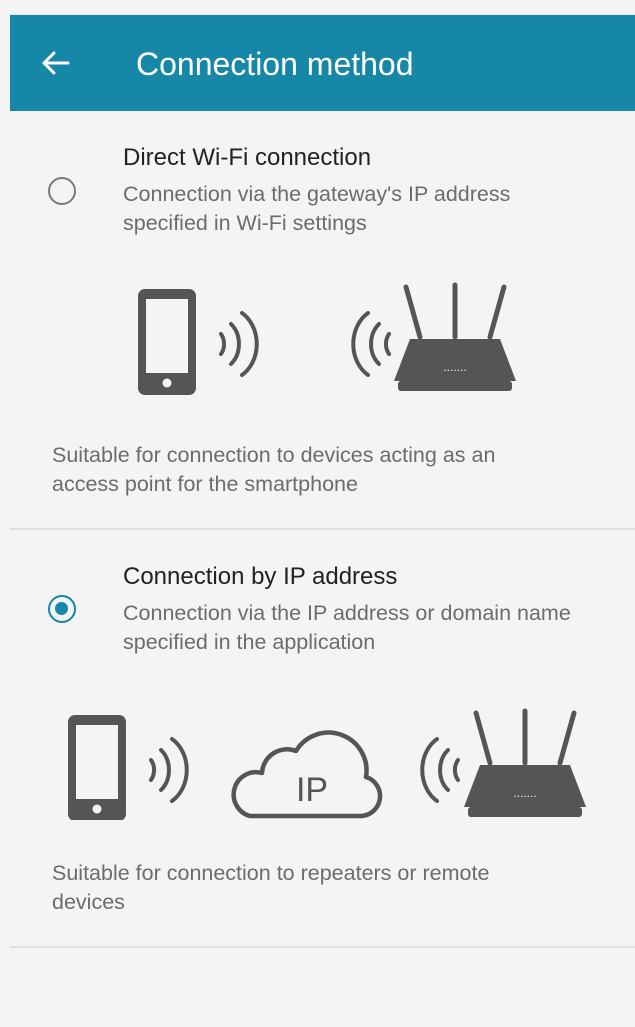 The image size is (635, 1027). I want to click on cloud-ip-label: IP, so click(312, 790).